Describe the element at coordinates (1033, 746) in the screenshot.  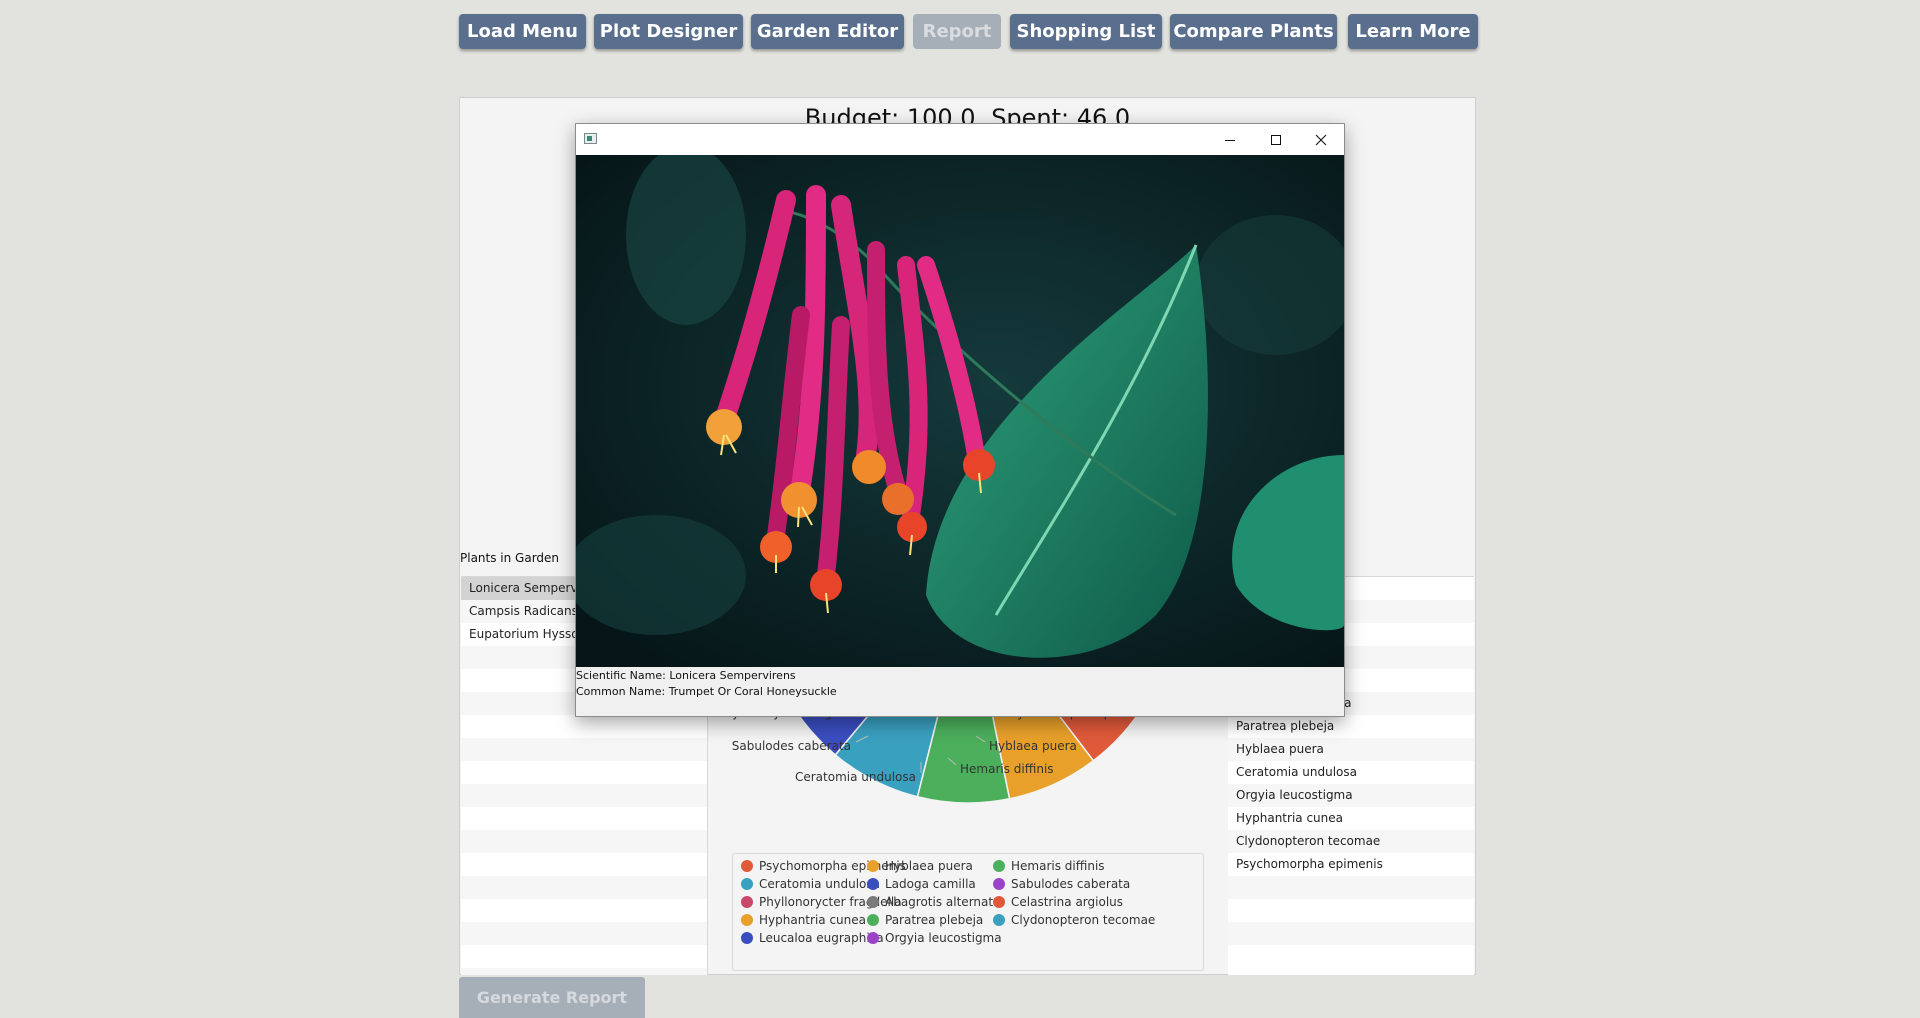
I see `pie-label: Hyblaea puera` at that location.